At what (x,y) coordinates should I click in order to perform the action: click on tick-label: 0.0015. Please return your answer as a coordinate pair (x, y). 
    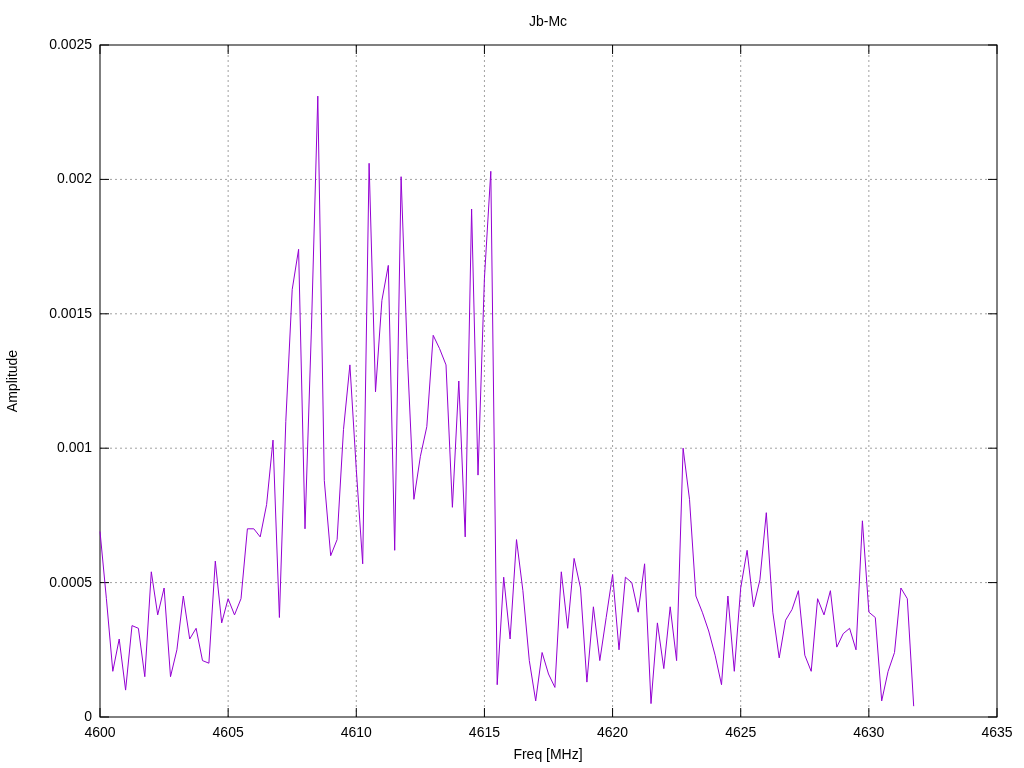
    Looking at the image, I should click on (70, 312).